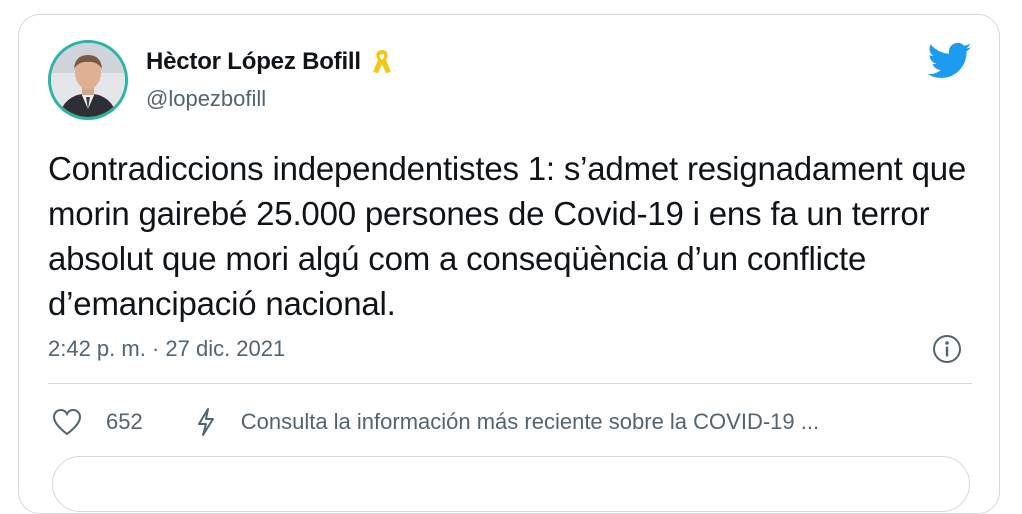 This screenshot has height=514, width=1022. I want to click on like-count: 652, so click(124, 421).